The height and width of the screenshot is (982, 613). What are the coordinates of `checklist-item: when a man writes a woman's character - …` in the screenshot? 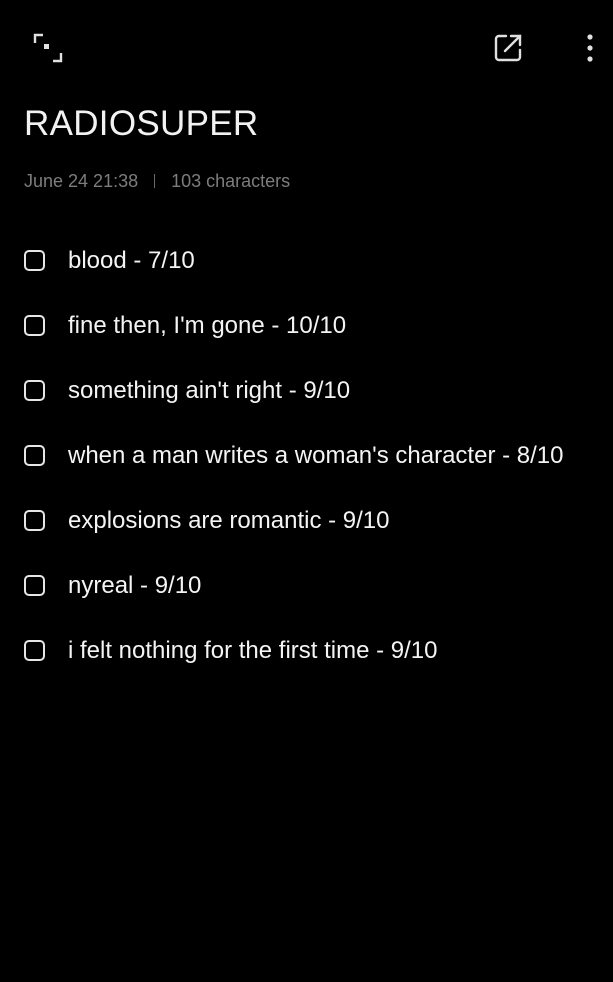 It's located at (306, 457).